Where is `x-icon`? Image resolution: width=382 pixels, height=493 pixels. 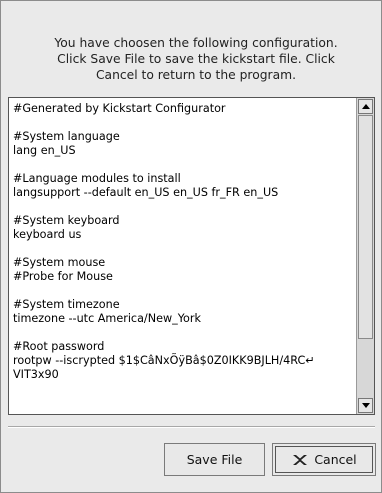
x-icon is located at coordinates (300, 459).